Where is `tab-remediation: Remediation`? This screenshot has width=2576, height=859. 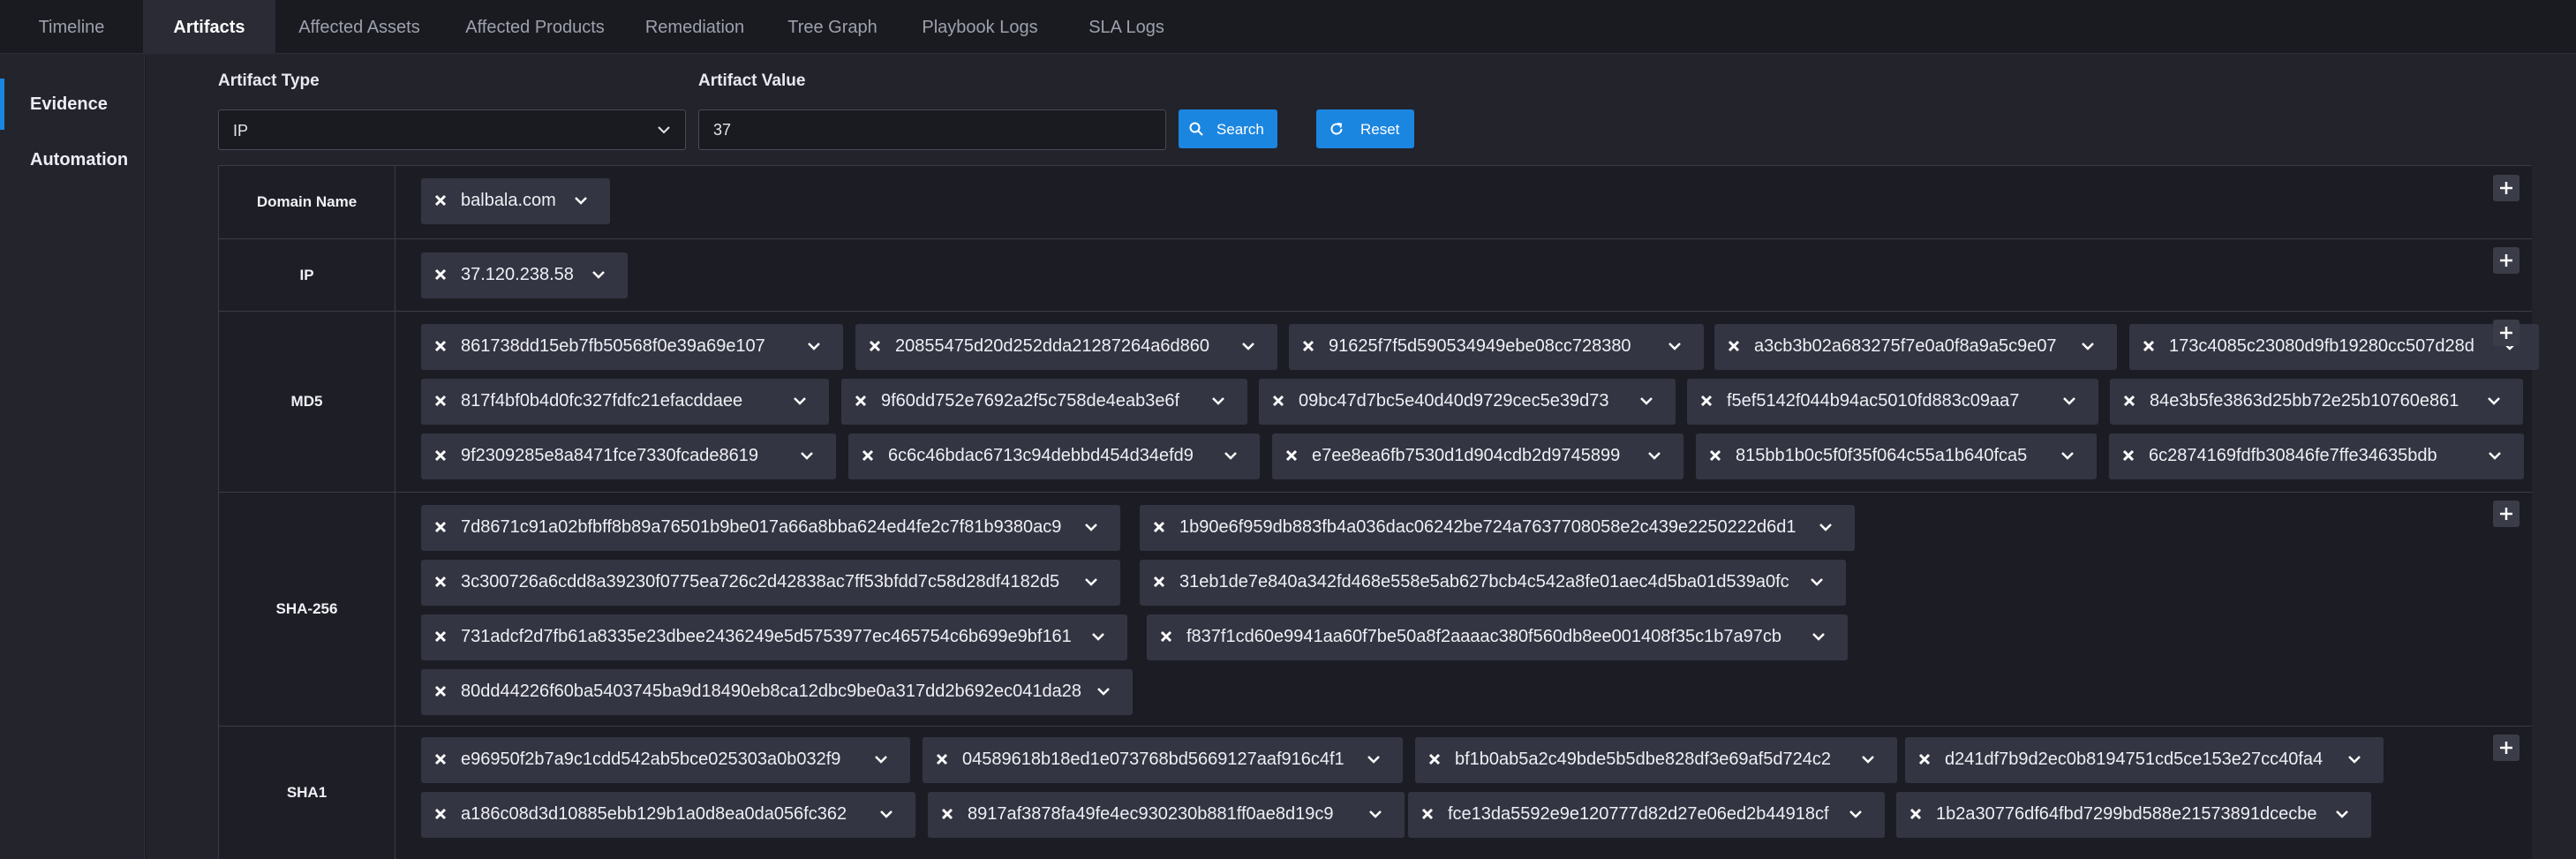 tab-remediation: Remediation is located at coordinates (695, 27).